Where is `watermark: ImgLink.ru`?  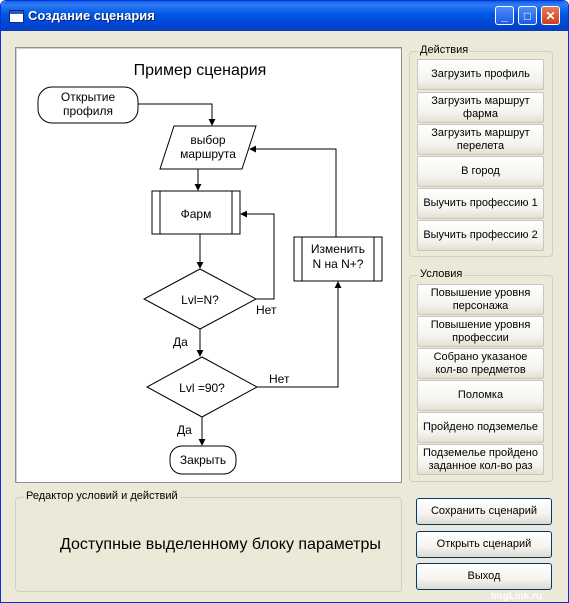
watermark: ImgLink.ru is located at coordinates (517, 596).